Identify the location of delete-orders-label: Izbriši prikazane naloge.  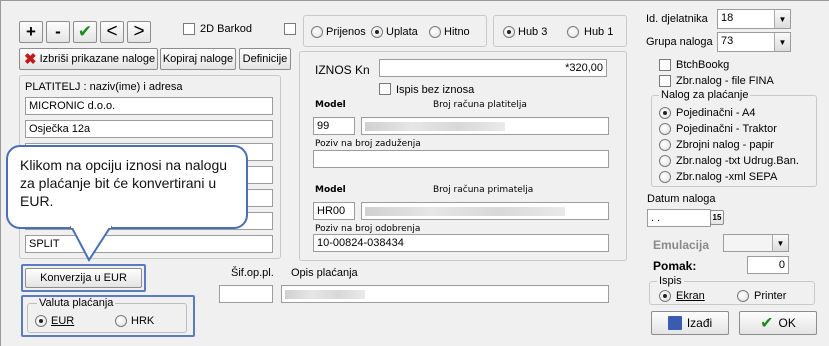
(97, 59).